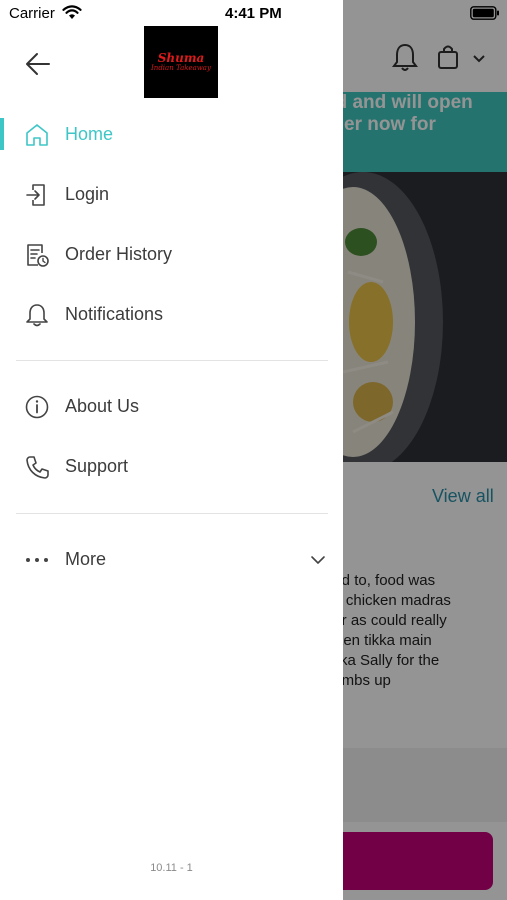  Describe the element at coordinates (32, 13) in the screenshot. I see `carrier-label: Carrier` at that location.